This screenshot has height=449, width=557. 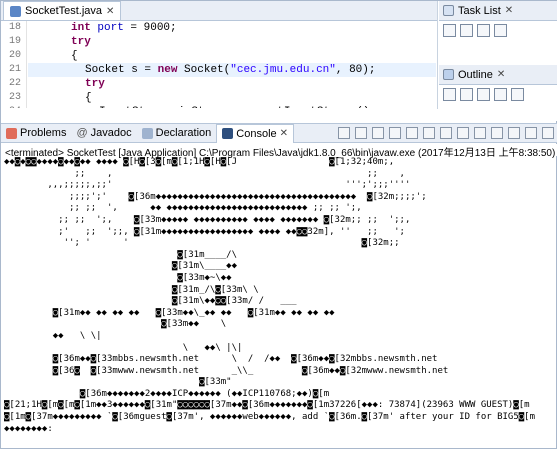 I want to click on console-output-line: ,,,;;;;;,;;' ''';';;;'''', so click(x=207, y=185).